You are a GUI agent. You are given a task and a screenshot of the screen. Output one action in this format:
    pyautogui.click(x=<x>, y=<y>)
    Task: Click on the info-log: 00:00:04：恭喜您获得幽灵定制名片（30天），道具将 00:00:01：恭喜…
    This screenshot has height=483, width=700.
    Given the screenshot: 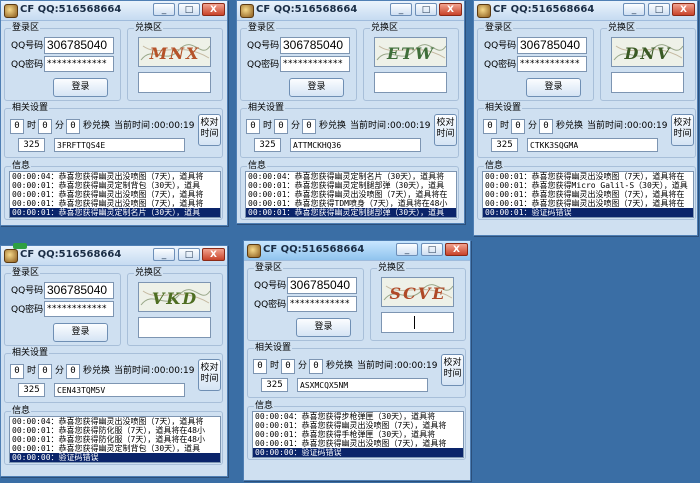 What is the action you would take?
    pyautogui.click(x=351, y=194)
    